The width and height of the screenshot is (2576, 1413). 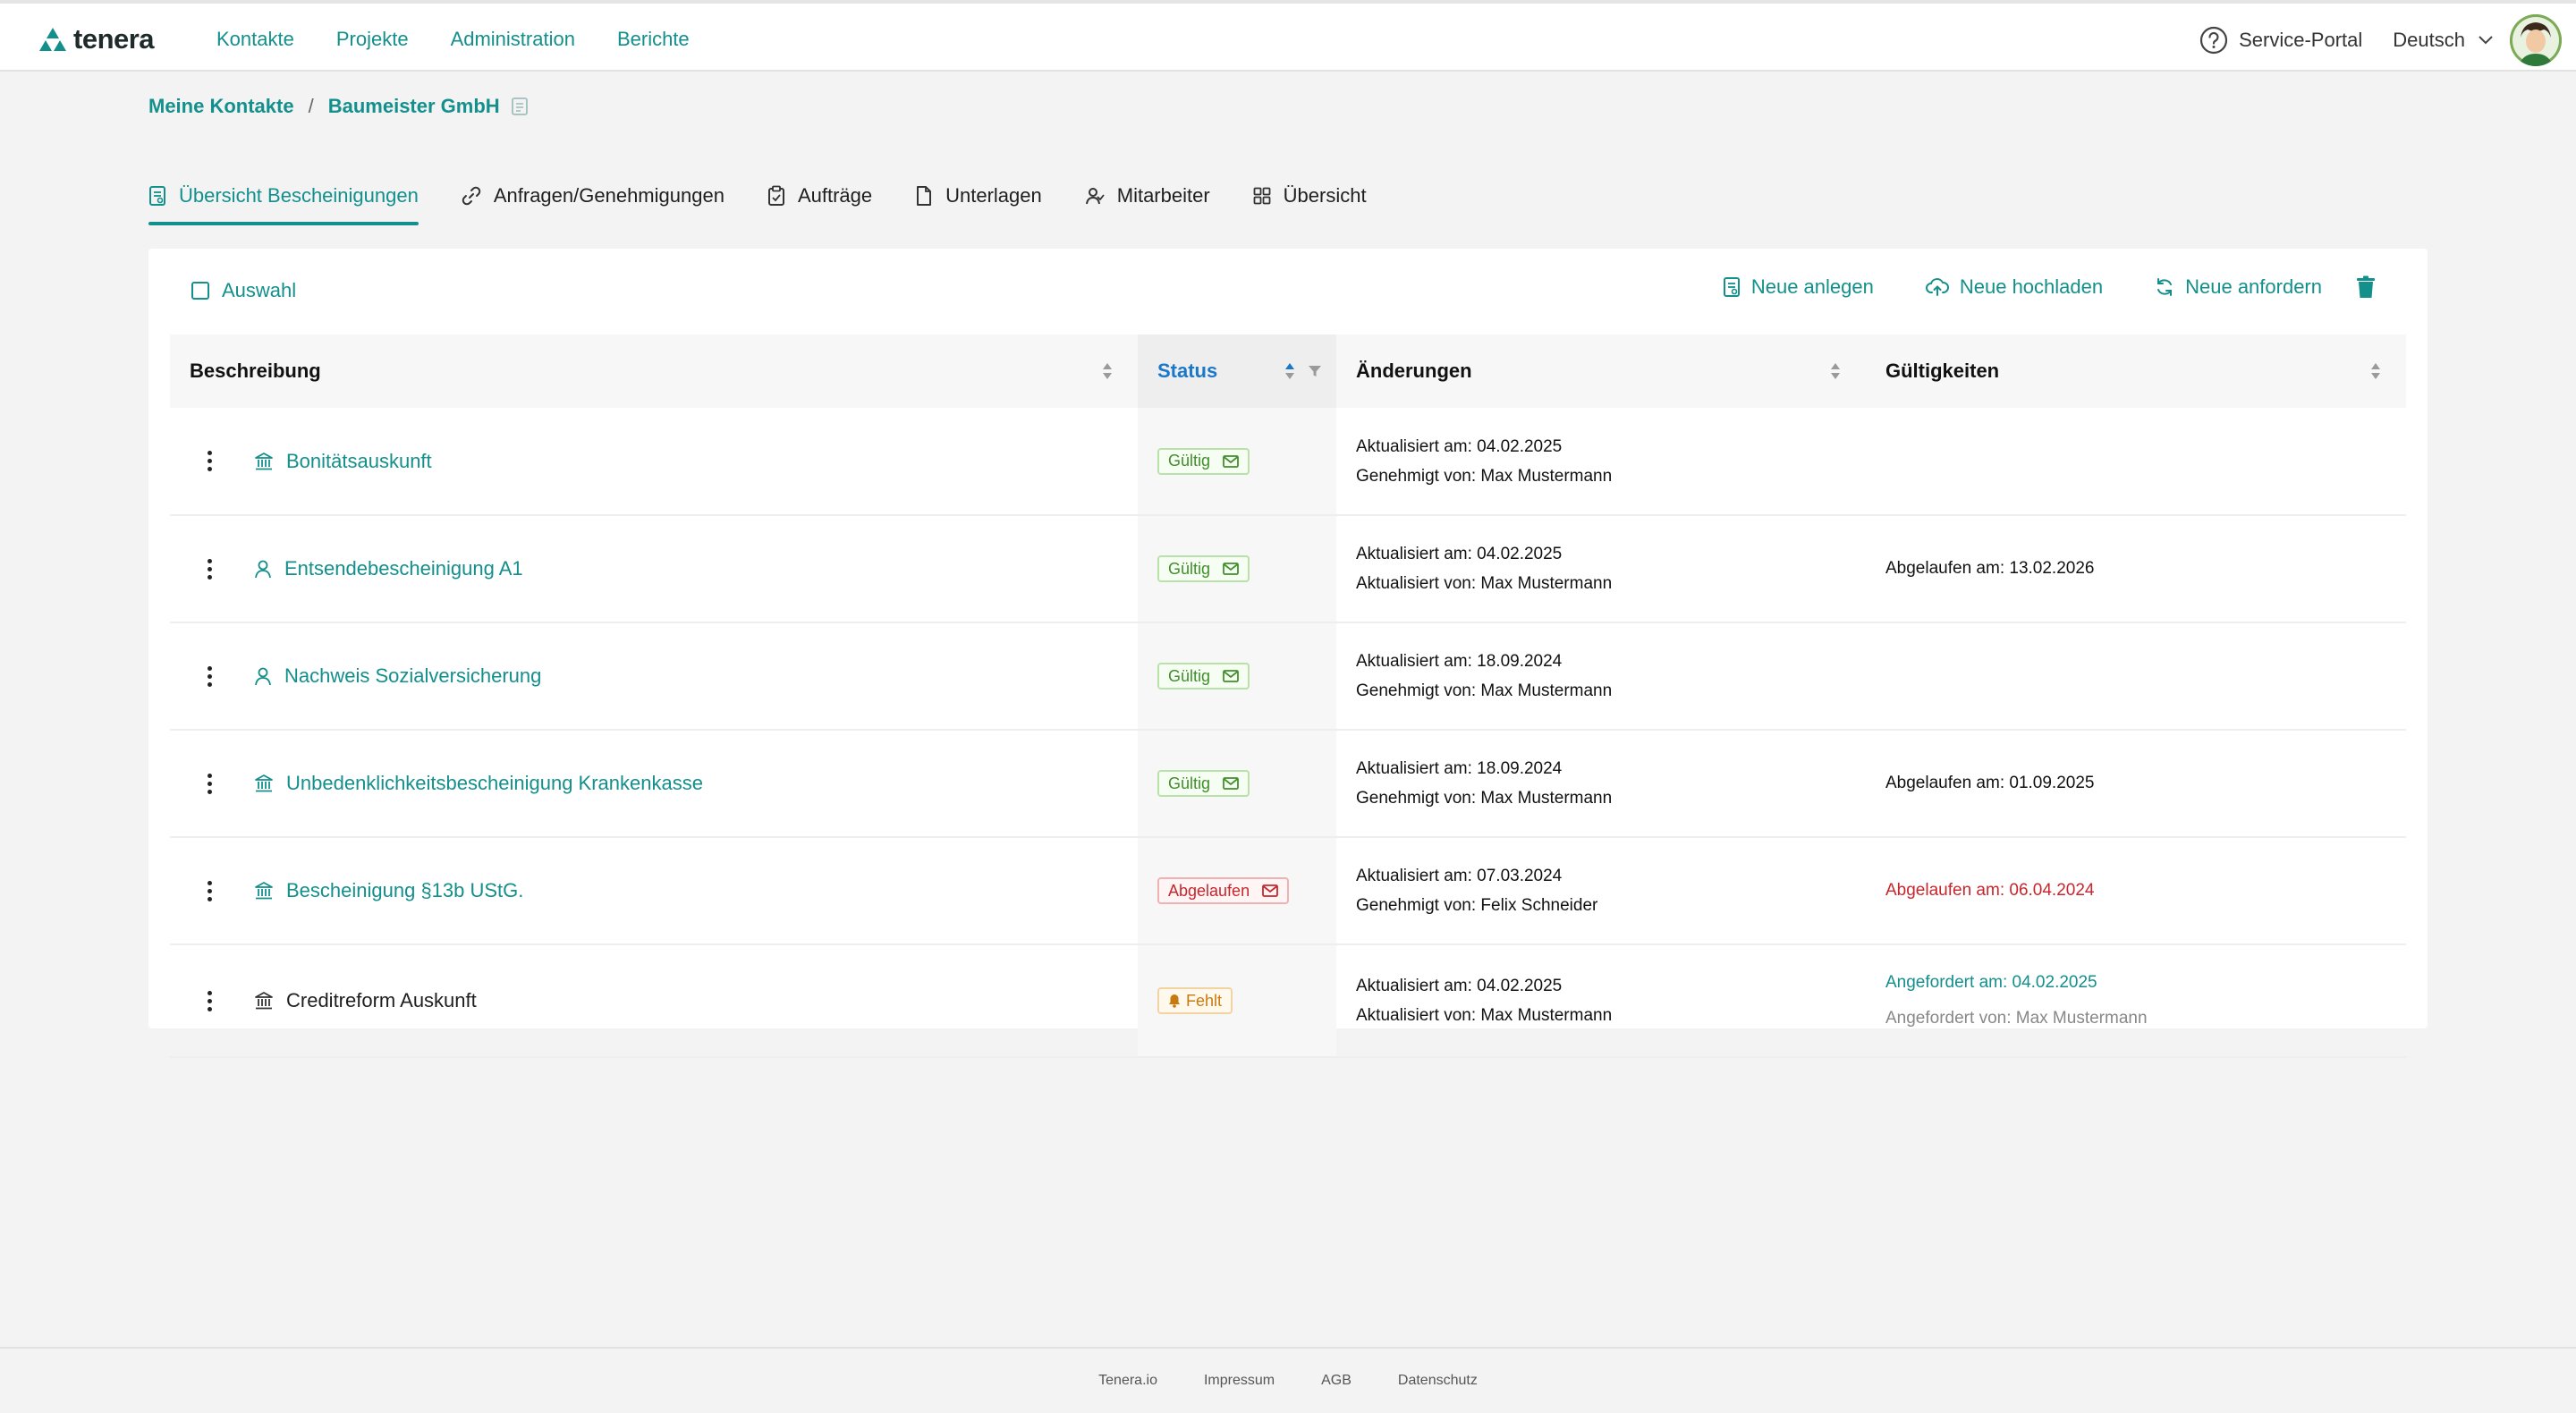 What do you see at coordinates (1187, 371) in the screenshot?
I see `column-header-label: Status` at bounding box center [1187, 371].